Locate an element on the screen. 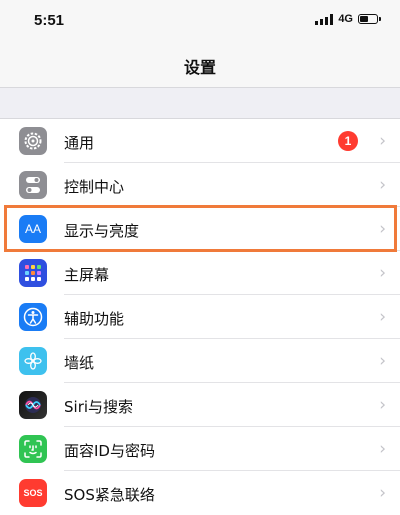 Image resolution: width=400 pixels, height=515 pixels. accessibility-icon is located at coordinates (33, 317).